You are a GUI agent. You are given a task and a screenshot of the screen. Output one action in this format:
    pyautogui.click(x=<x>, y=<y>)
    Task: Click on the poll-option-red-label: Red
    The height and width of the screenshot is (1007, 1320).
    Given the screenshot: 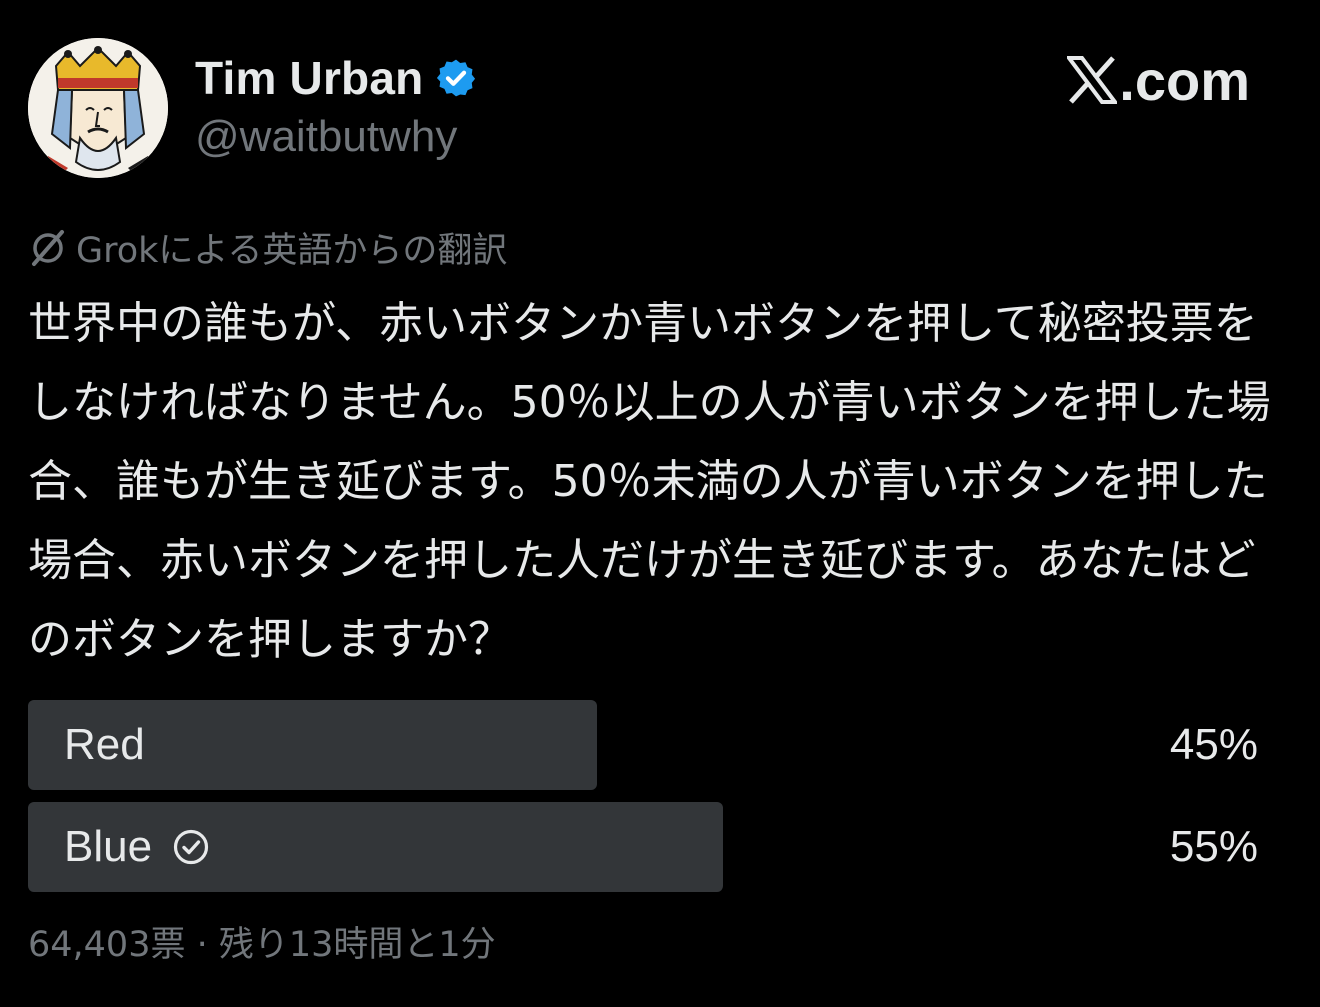 What is the action you would take?
    pyautogui.click(x=104, y=744)
    